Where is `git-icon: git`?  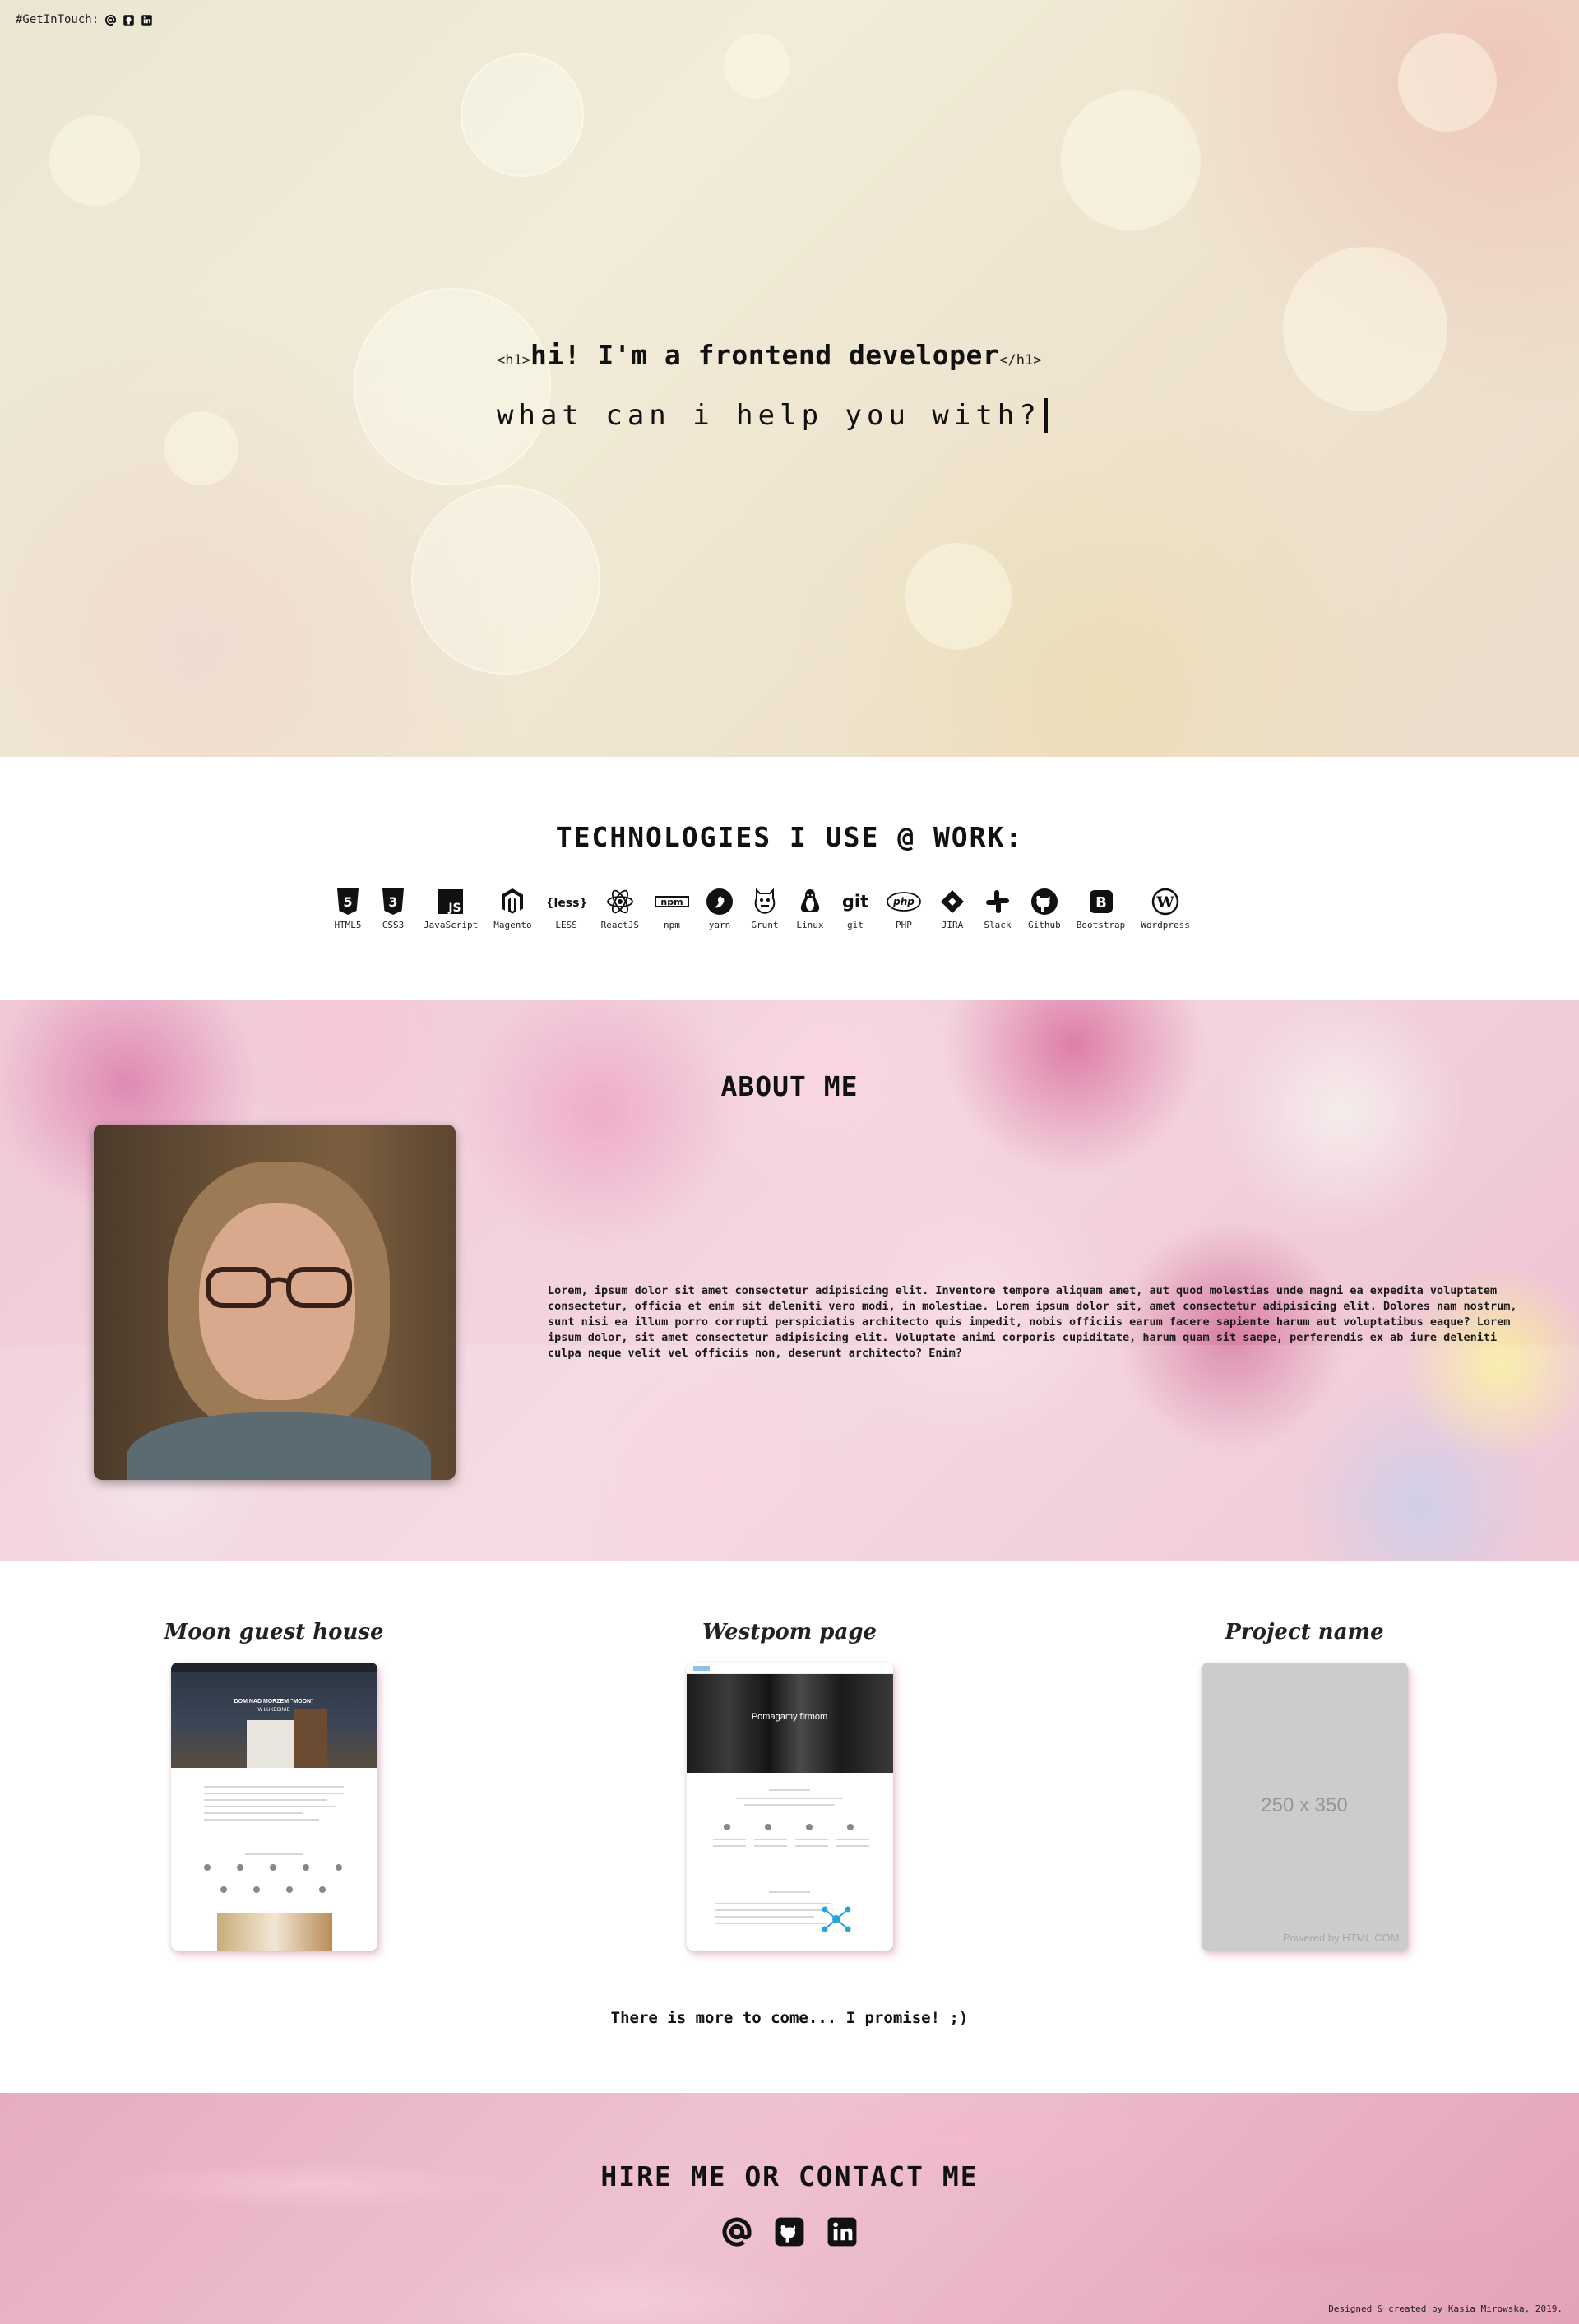 git-icon: git is located at coordinates (855, 902).